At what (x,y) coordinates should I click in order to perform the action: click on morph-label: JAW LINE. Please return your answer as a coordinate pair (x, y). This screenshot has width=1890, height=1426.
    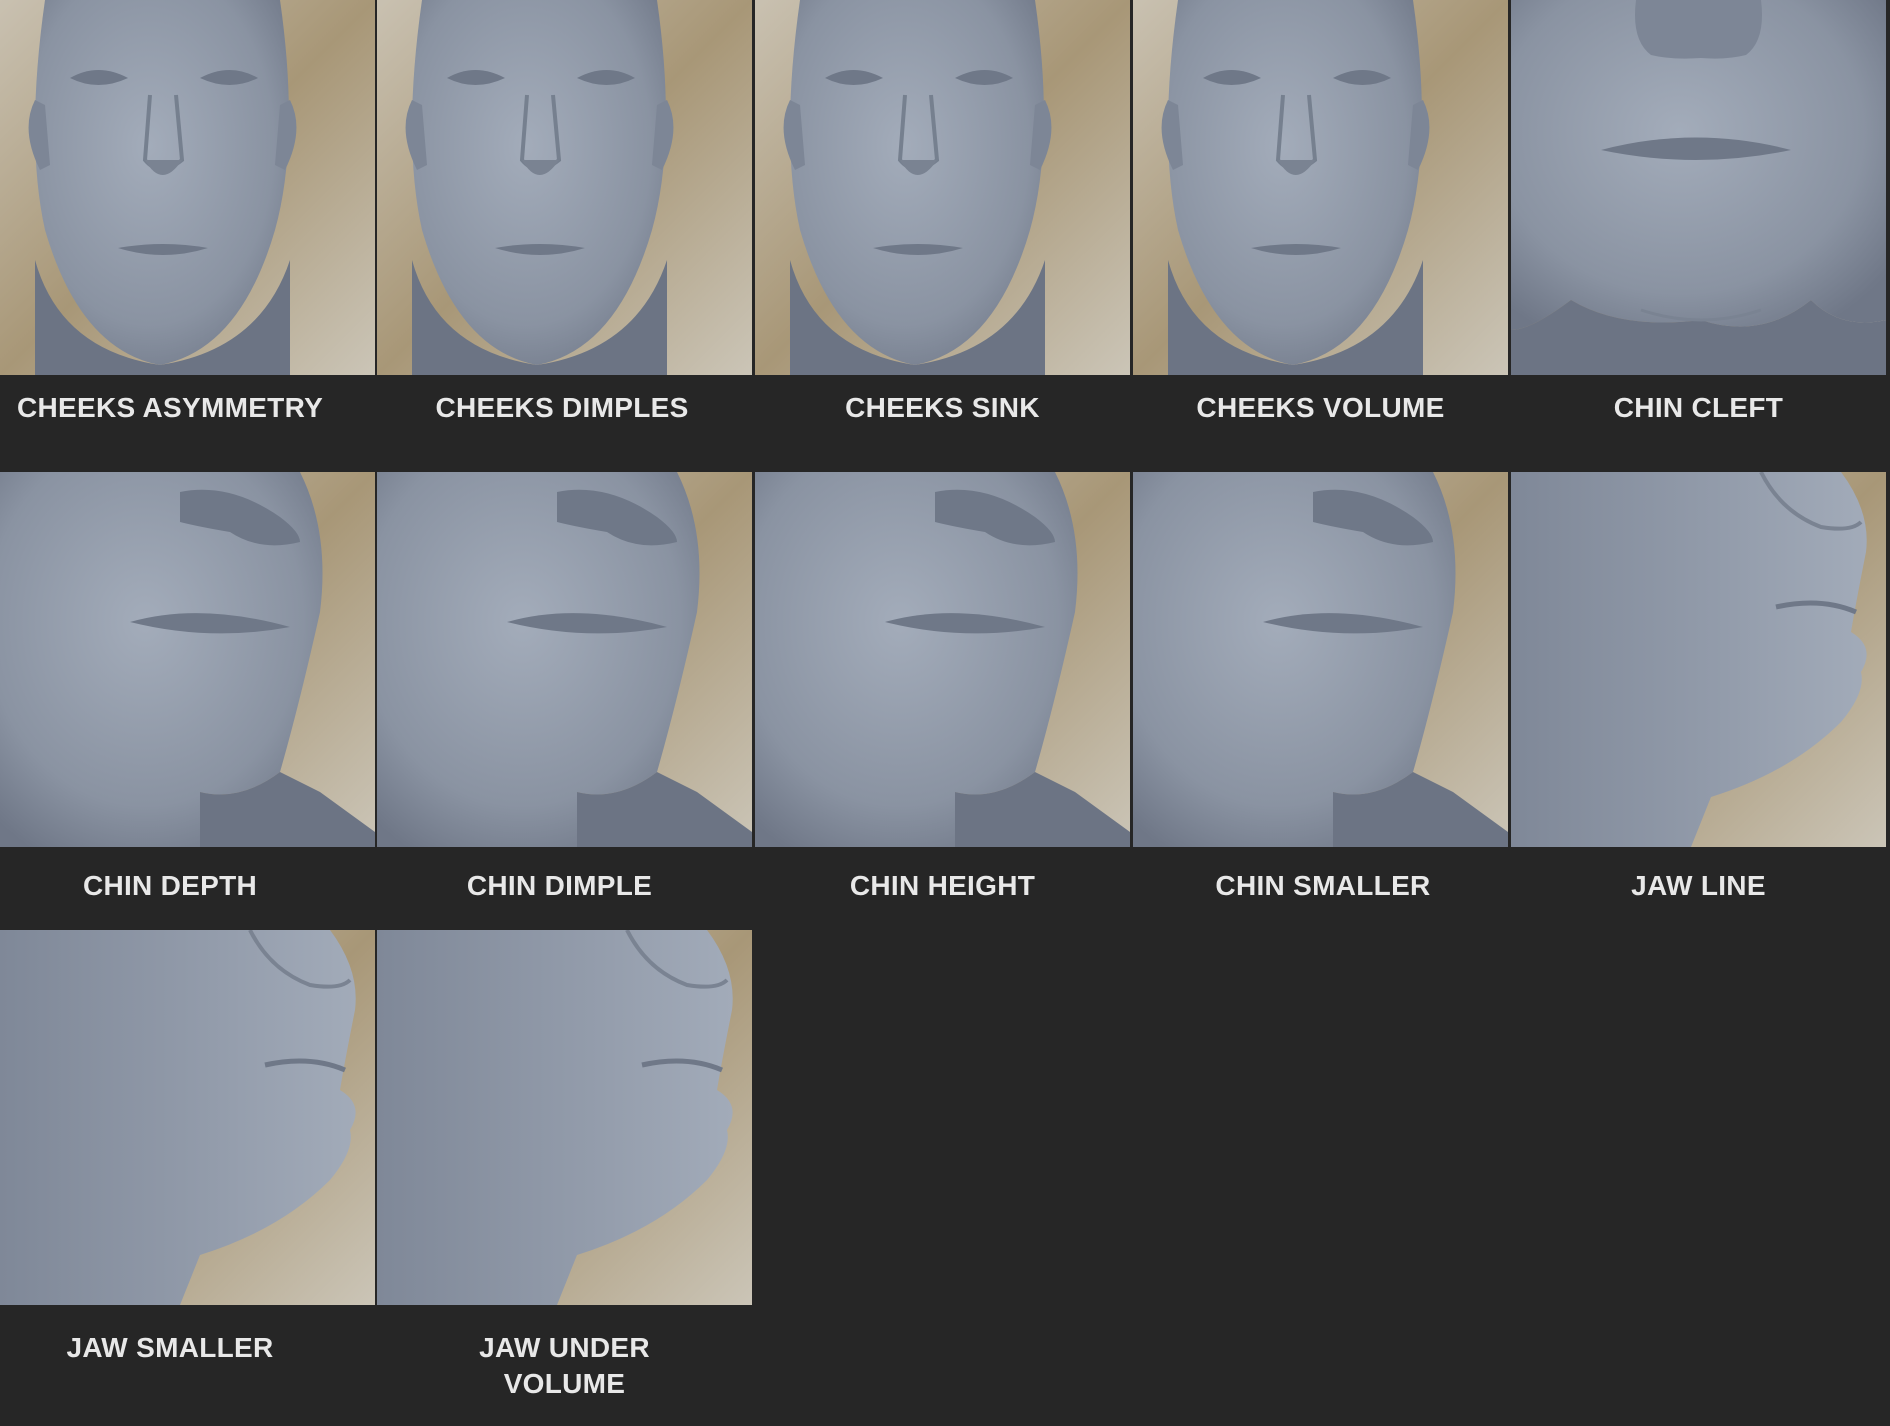
    Looking at the image, I should click on (1698, 885).